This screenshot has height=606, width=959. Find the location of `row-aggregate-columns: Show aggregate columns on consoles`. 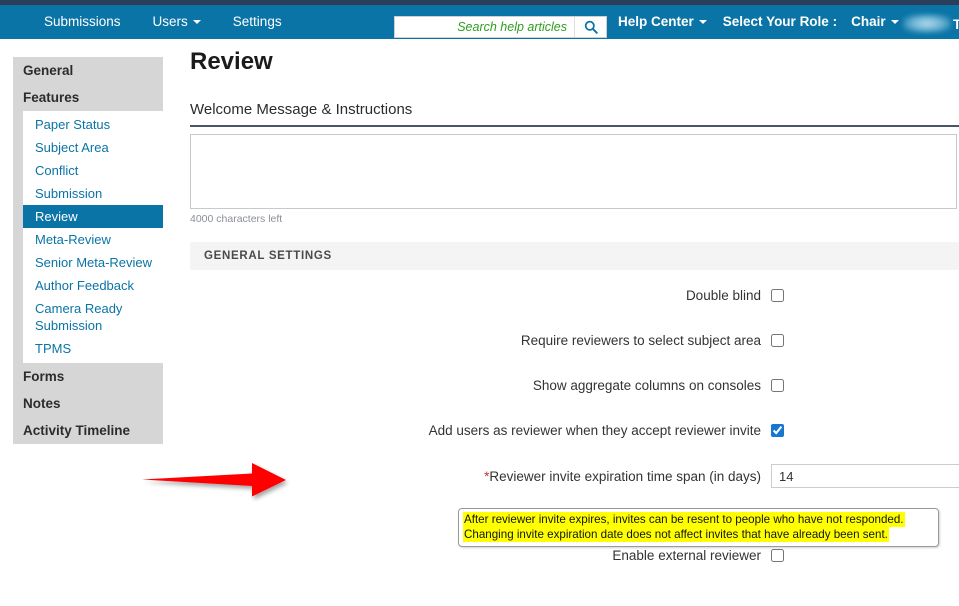

row-aggregate-columns: Show aggregate columns on consoles is located at coordinates (487, 385).